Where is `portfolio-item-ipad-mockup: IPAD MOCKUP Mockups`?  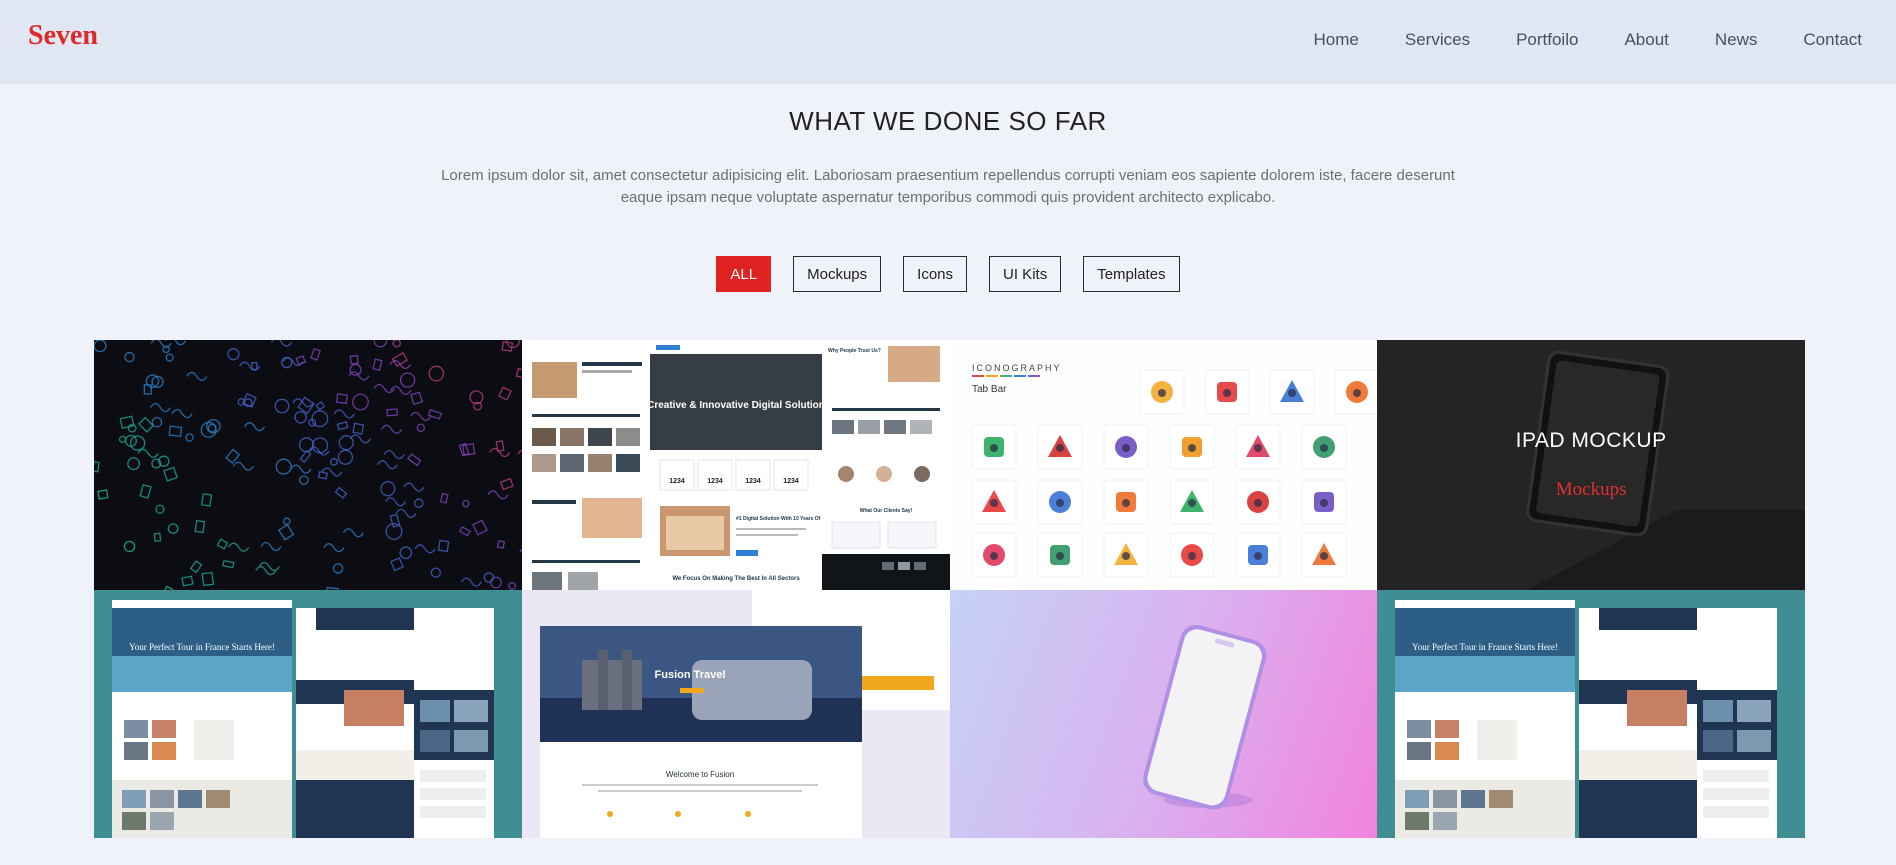
portfolio-item-ipad-mockup: IPAD MOCKUP Mockups is located at coordinates (1591, 465).